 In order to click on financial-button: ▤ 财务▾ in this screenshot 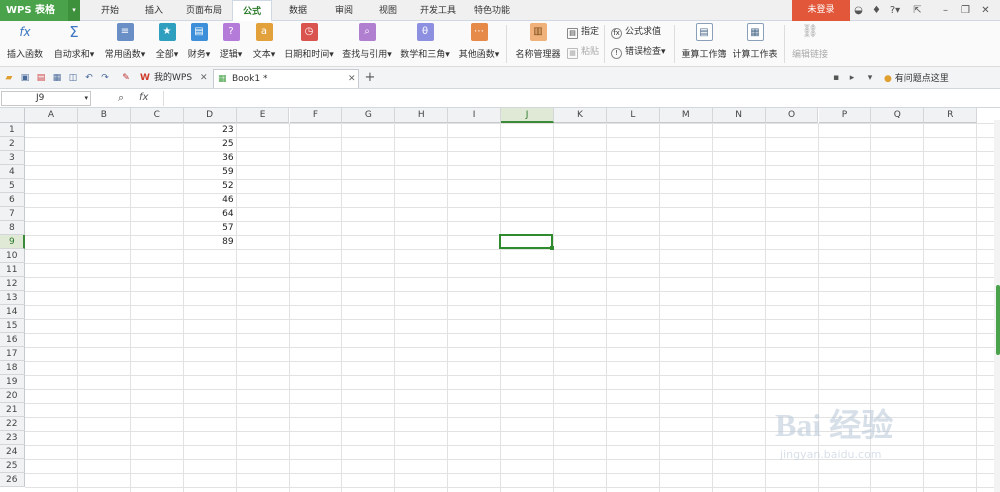, I will do `click(199, 44)`.